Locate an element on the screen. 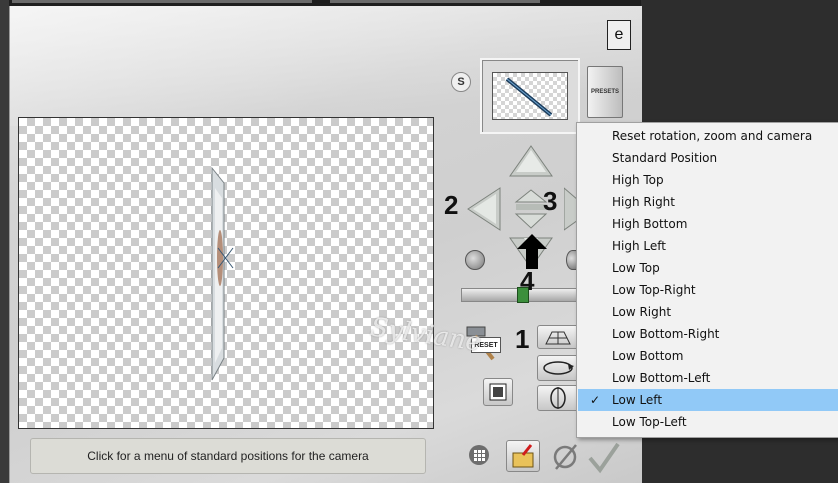 This screenshot has height=483, width=838. rotate-vertical-button is located at coordinates (558, 398).